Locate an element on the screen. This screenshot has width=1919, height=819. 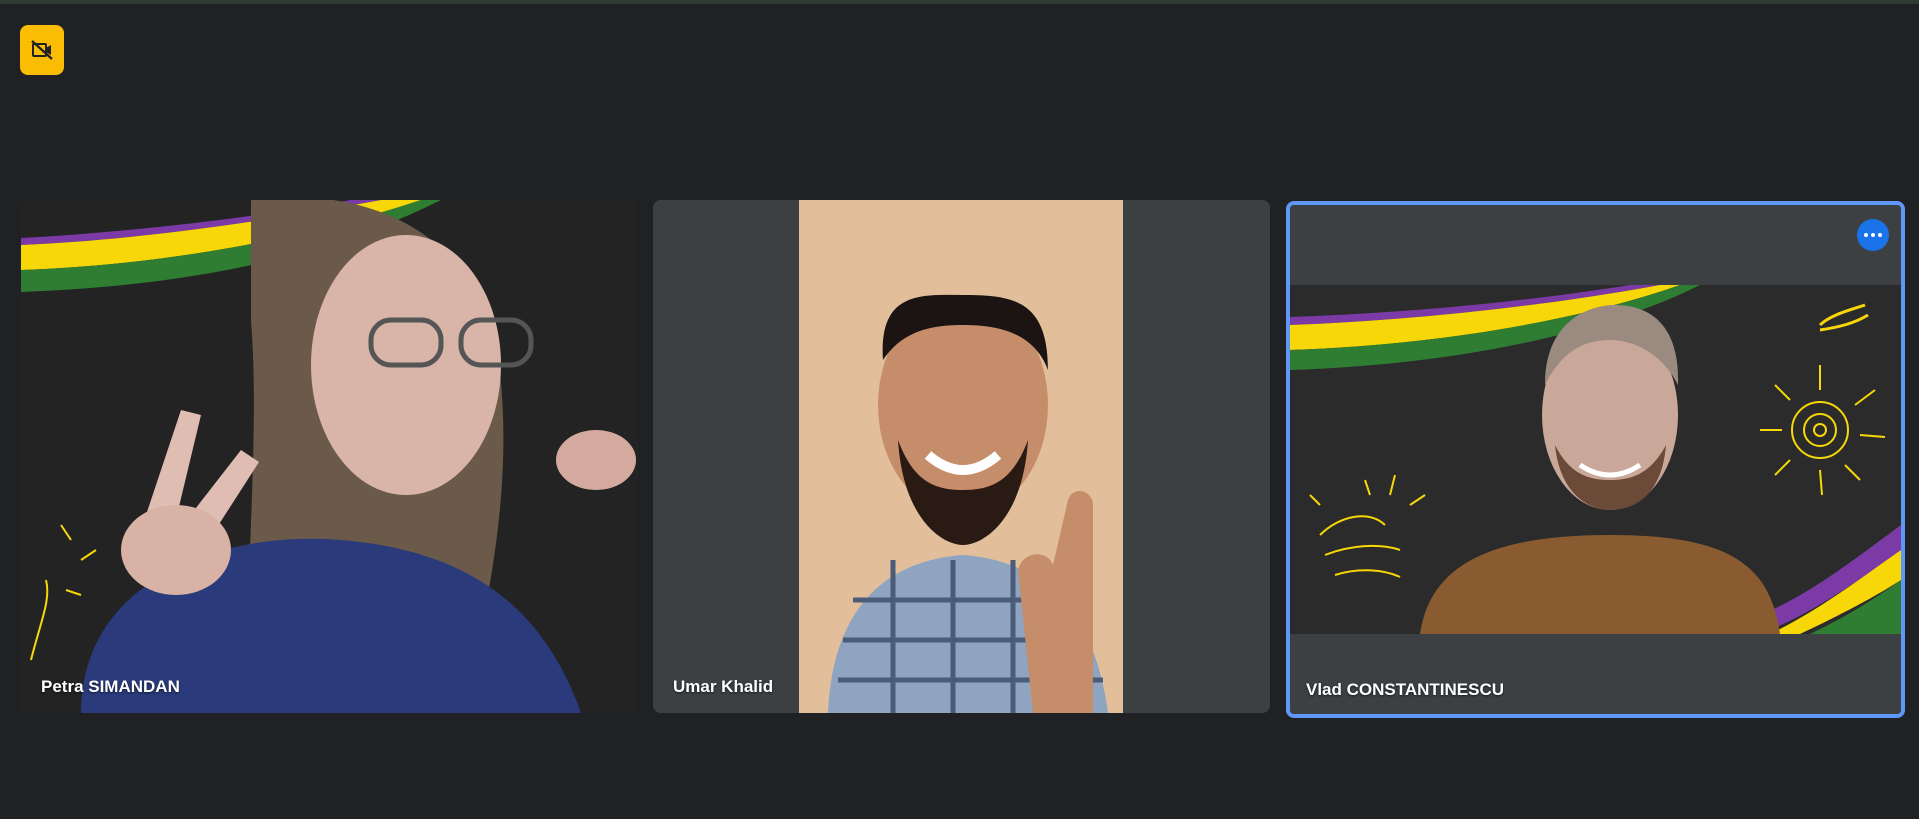
participant-name: Petra SIMANDAN is located at coordinates (110, 686).